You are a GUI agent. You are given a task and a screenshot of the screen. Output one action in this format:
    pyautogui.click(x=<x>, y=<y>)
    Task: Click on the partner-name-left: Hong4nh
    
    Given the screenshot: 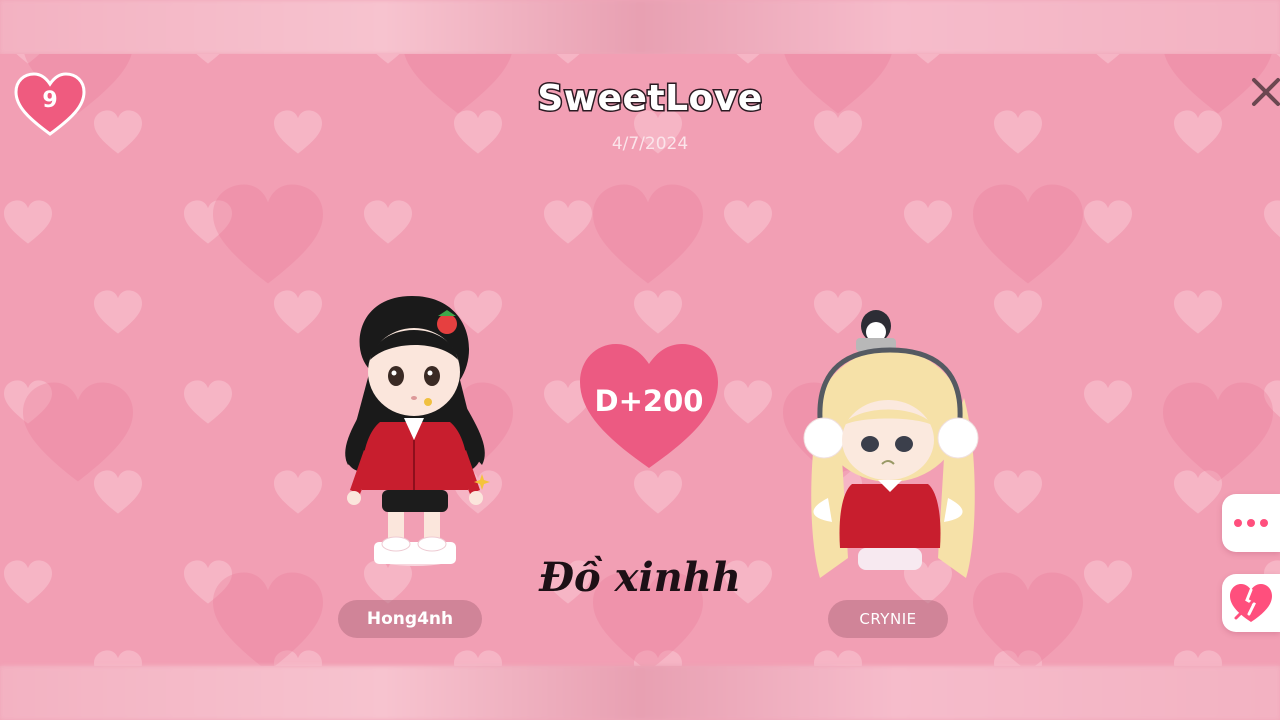 What is the action you would take?
    pyautogui.click(x=410, y=619)
    